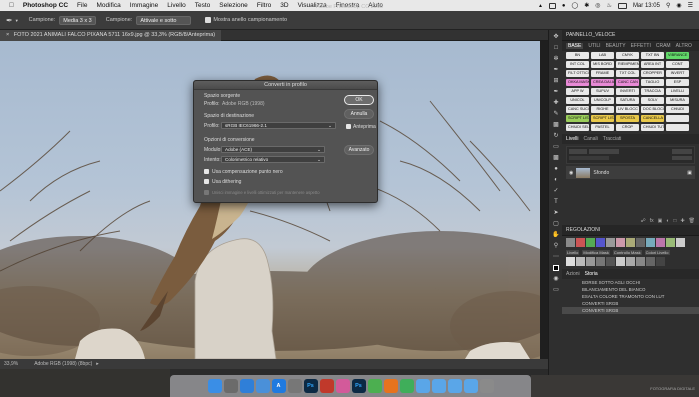 Image resolution: width=699 pixels, height=397 pixels. Describe the element at coordinates (230, 386) in the screenshot. I see `launchpad-icon` at that location.